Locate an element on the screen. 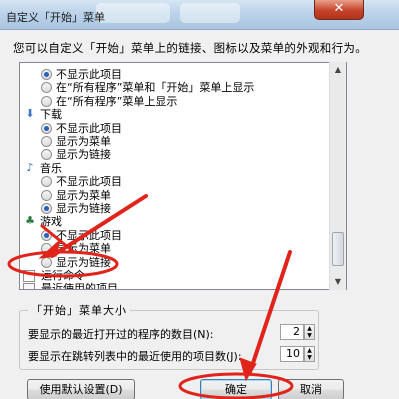 Image resolution: width=399 pixels, height=399 pixels. jumplist-items-input: 10 is located at coordinates (292, 354).